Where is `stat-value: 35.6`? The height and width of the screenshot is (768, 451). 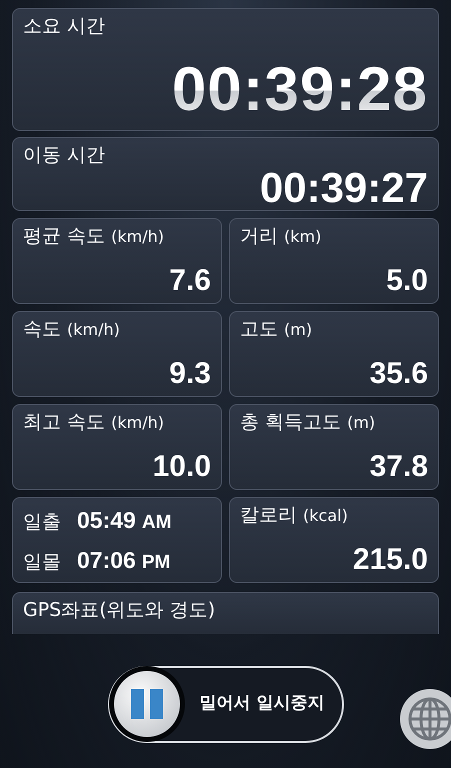 stat-value: 35.6 is located at coordinates (399, 373).